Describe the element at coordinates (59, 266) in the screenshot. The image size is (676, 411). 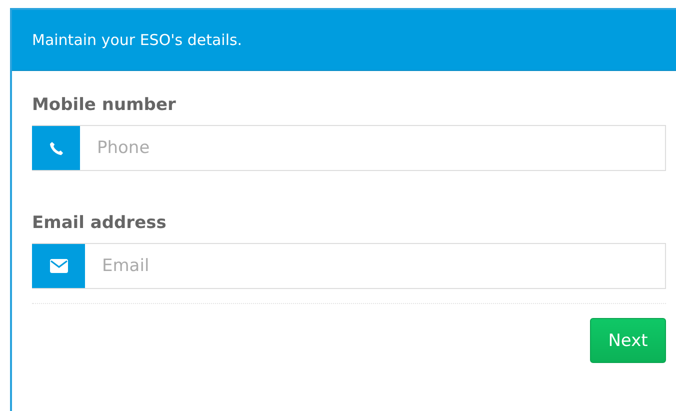
I see `envelope-icon` at that location.